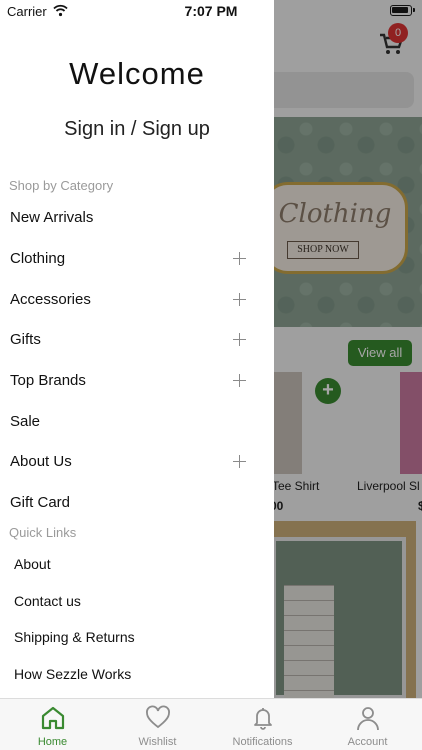 The width and height of the screenshot is (422, 750). Describe the element at coordinates (137, 381) in the screenshot. I see `menu-item-top-brands: Top Brands` at that location.